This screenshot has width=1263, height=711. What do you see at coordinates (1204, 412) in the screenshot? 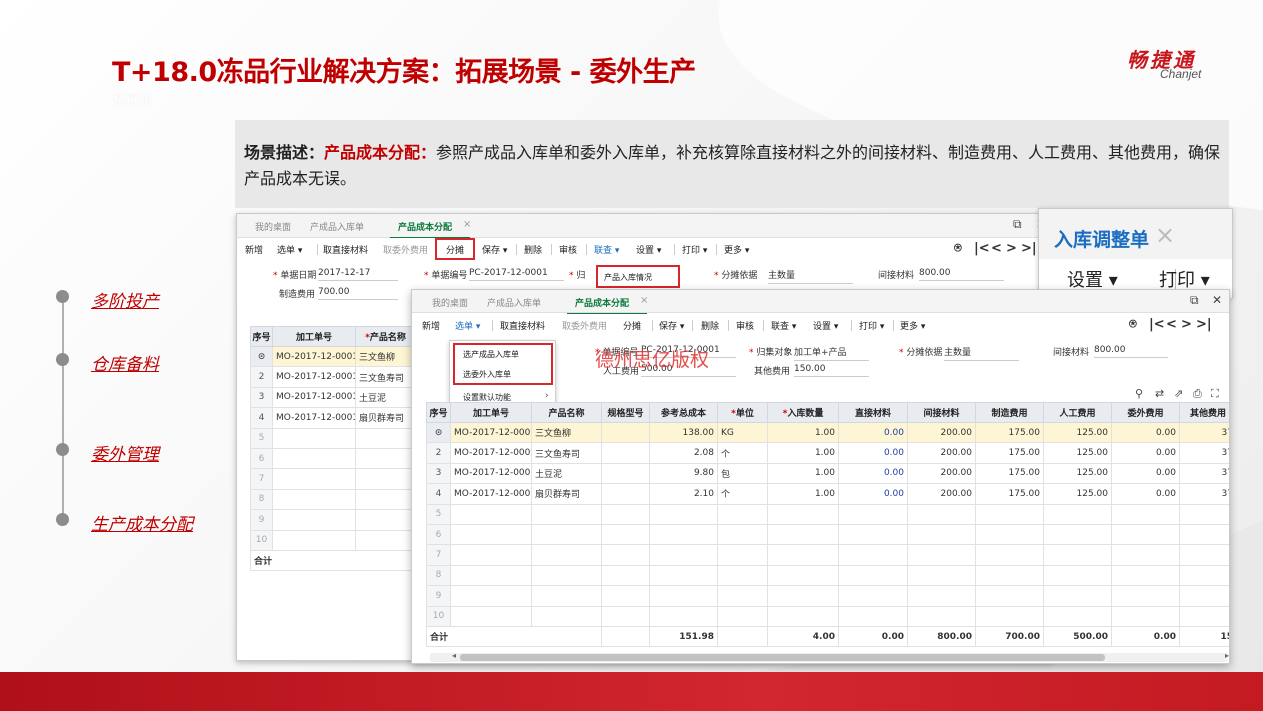
I see `column-header: 其他费用` at bounding box center [1204, 412].